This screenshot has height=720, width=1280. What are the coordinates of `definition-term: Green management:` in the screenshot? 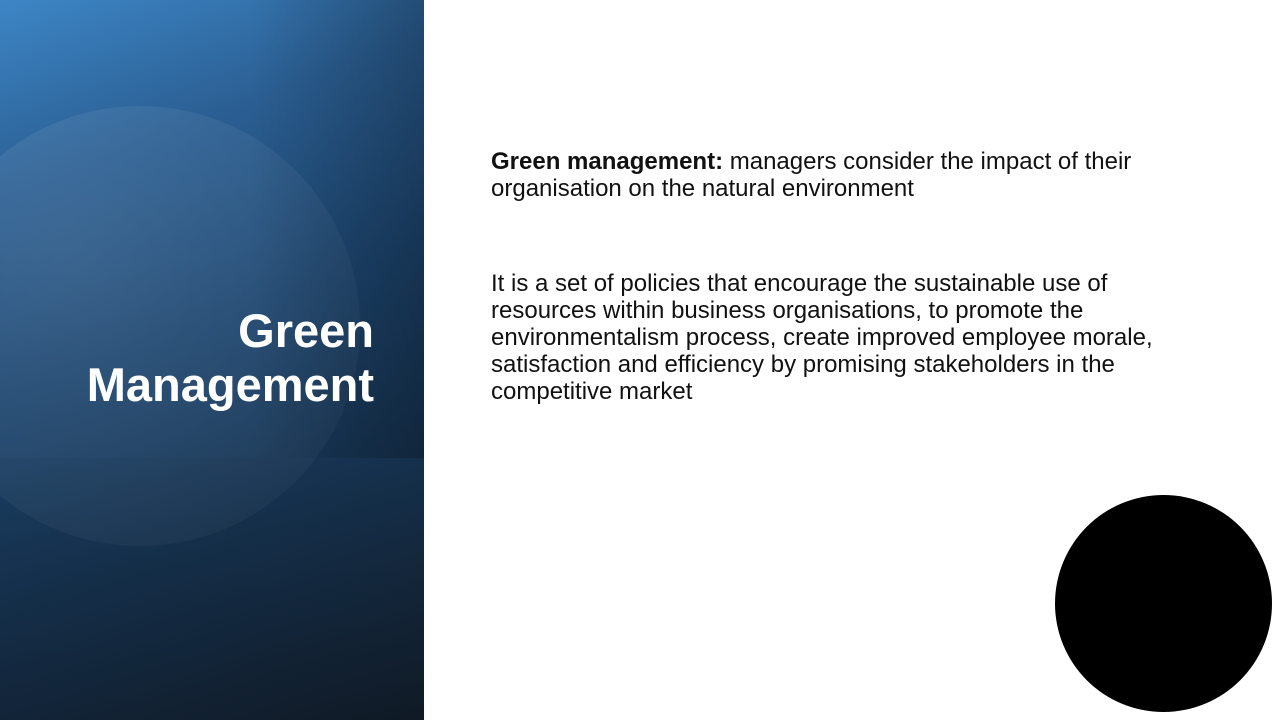 It's located at (607, 161).